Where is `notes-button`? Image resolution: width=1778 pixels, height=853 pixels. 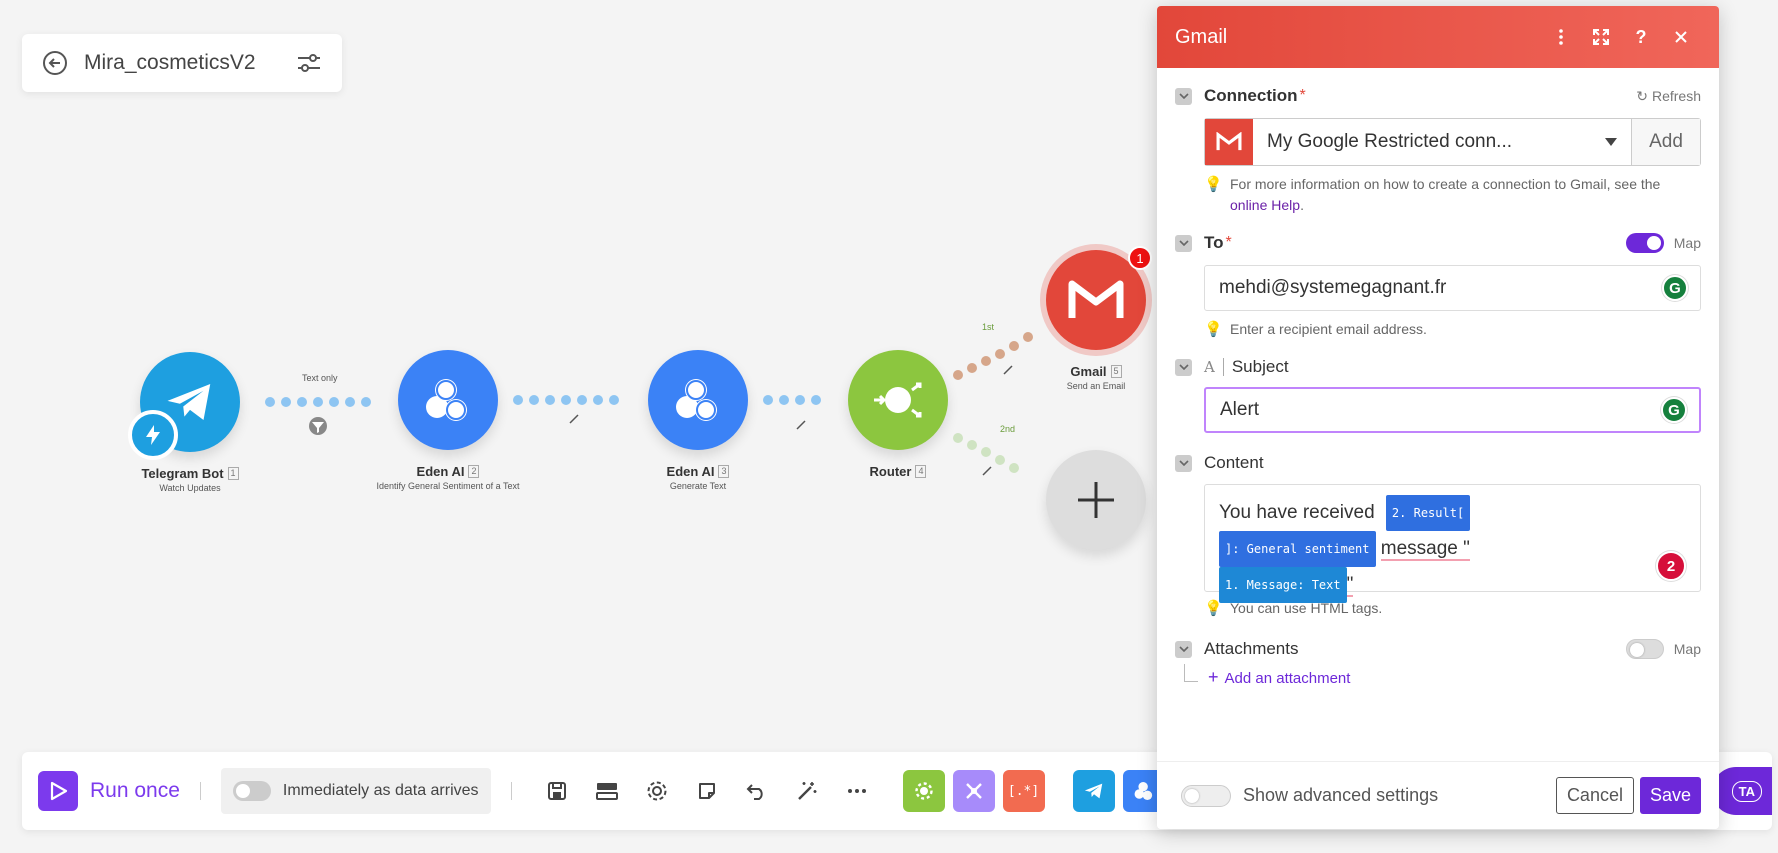 notes-button is located at coordinates (707, 791).